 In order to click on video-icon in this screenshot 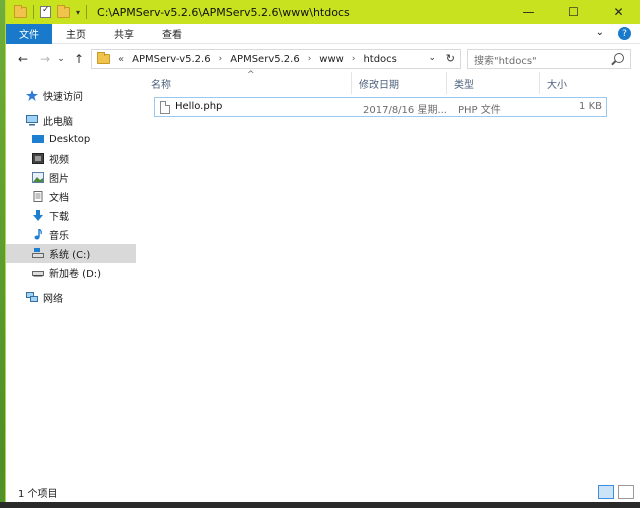, I will do `click(38, 158)`.